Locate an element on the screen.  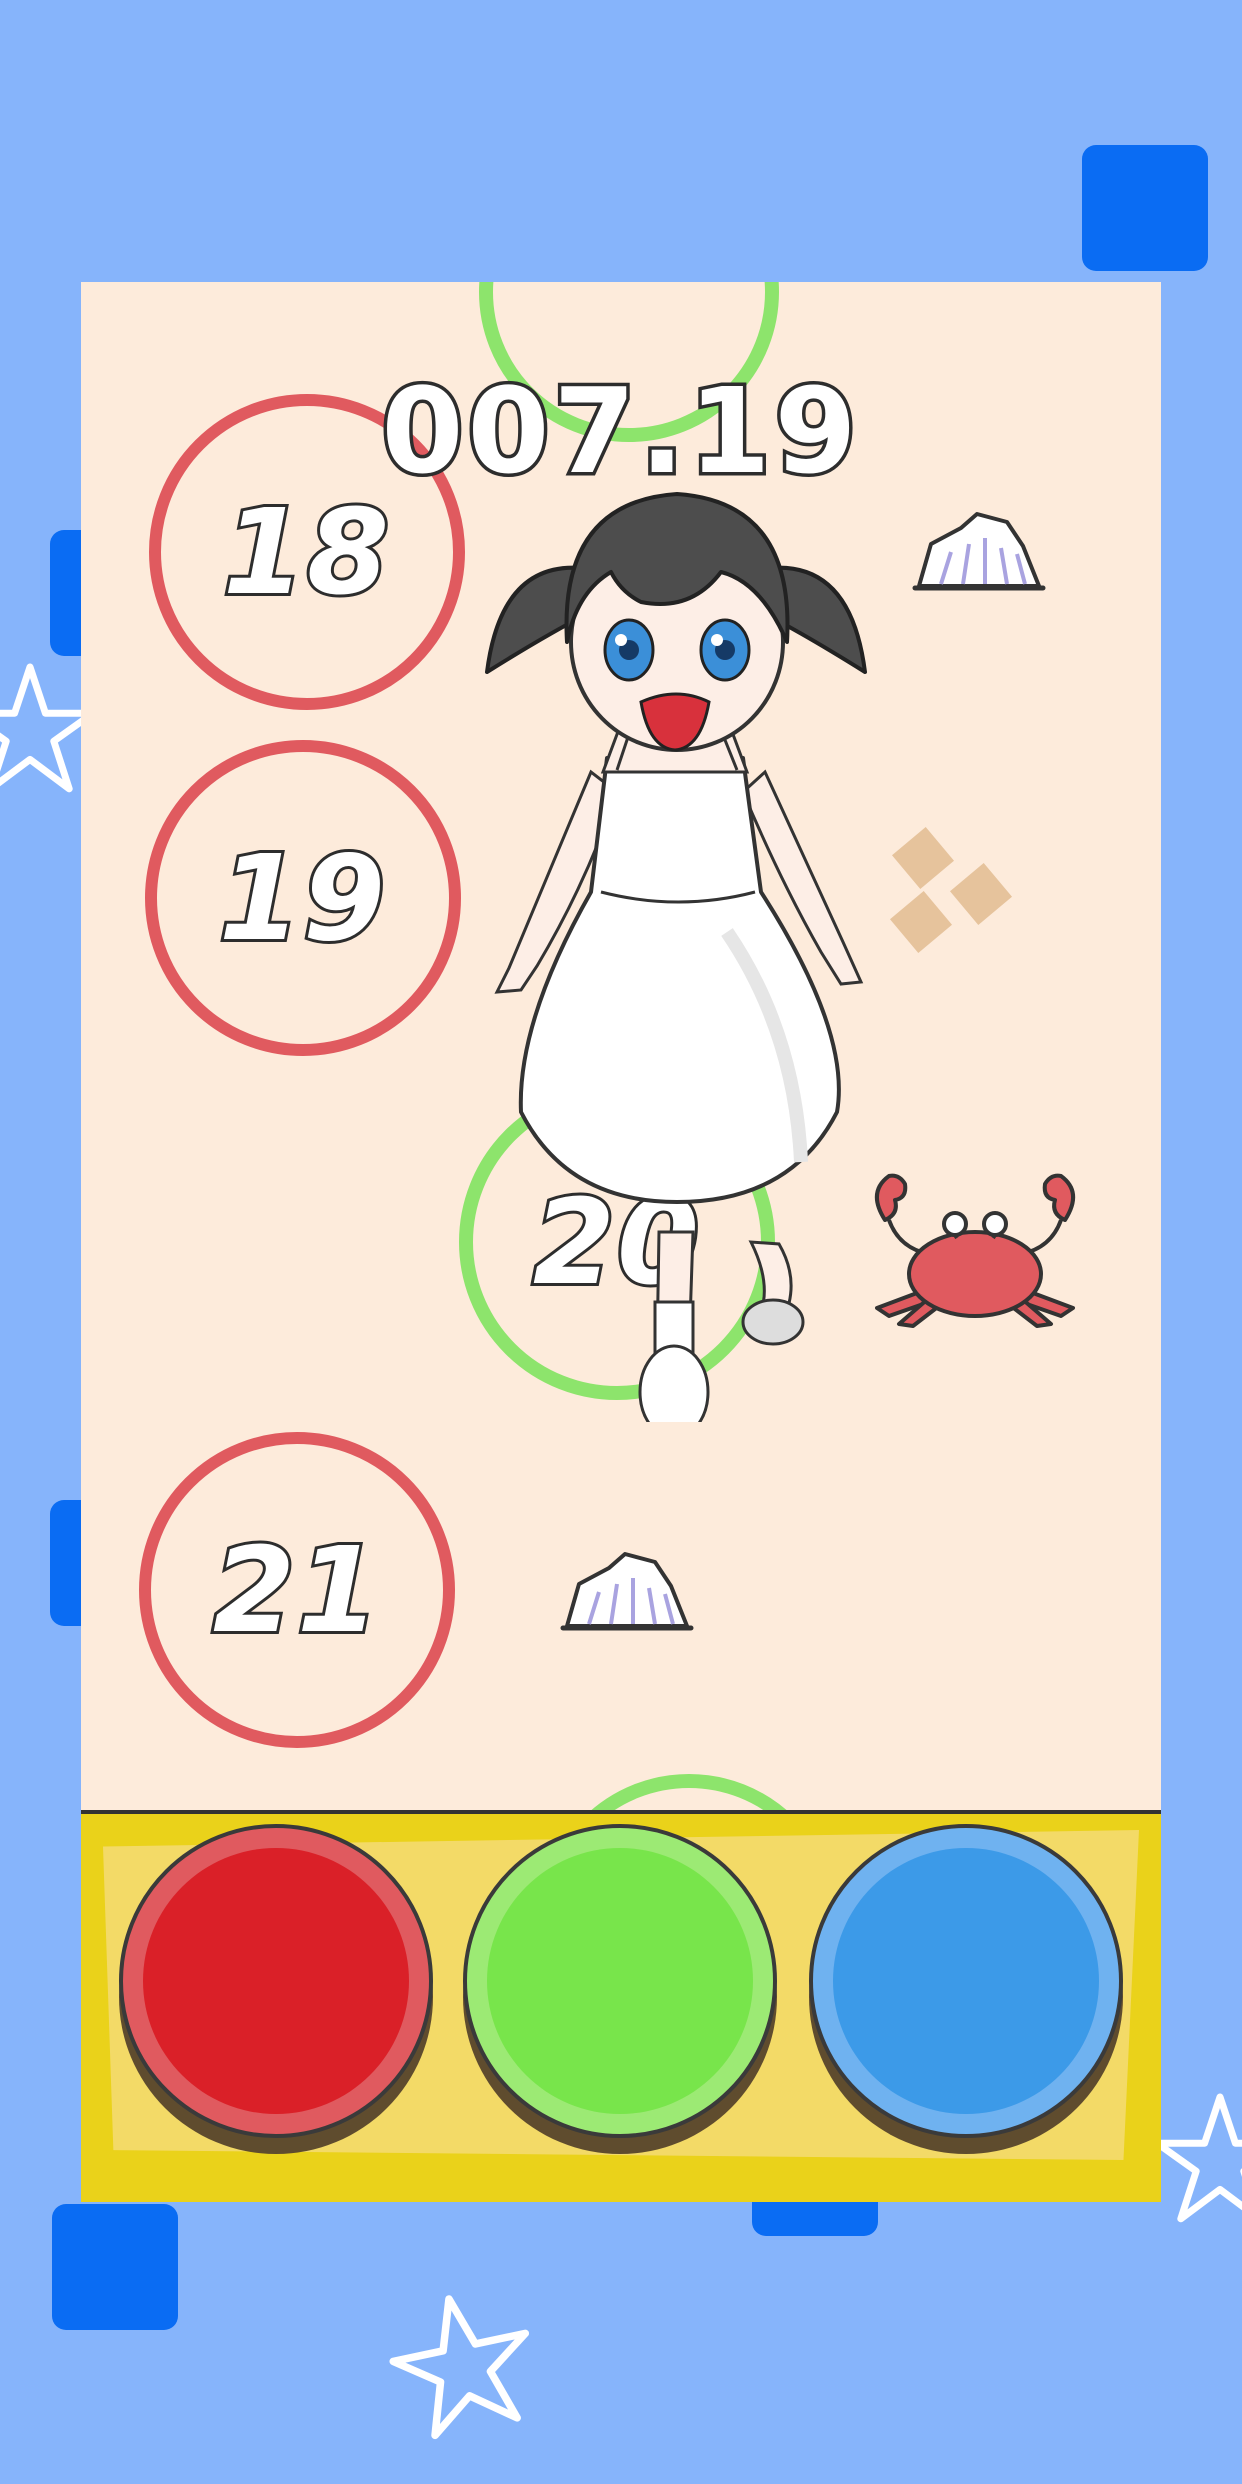
girl-character is located at coordinates (676, 957).